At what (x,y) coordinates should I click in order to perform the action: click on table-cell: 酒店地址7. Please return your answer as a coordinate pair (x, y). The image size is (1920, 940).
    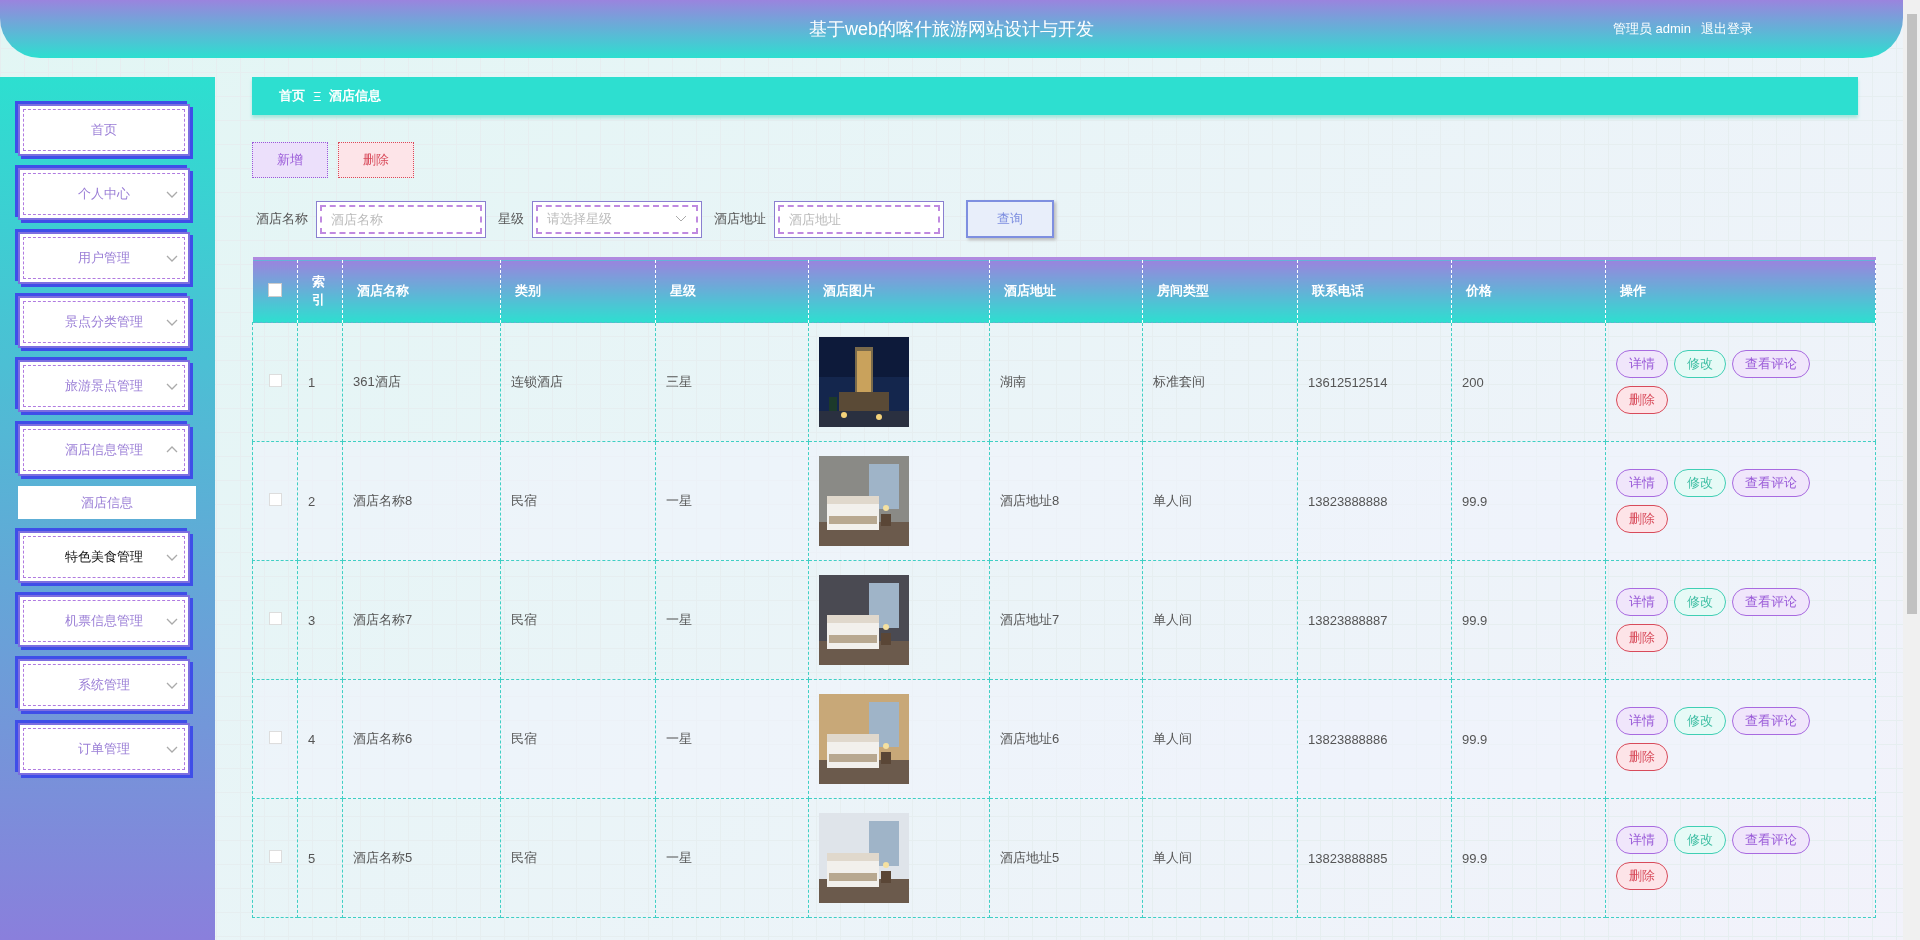
    Looking at the image, I should click on (1030, 619).